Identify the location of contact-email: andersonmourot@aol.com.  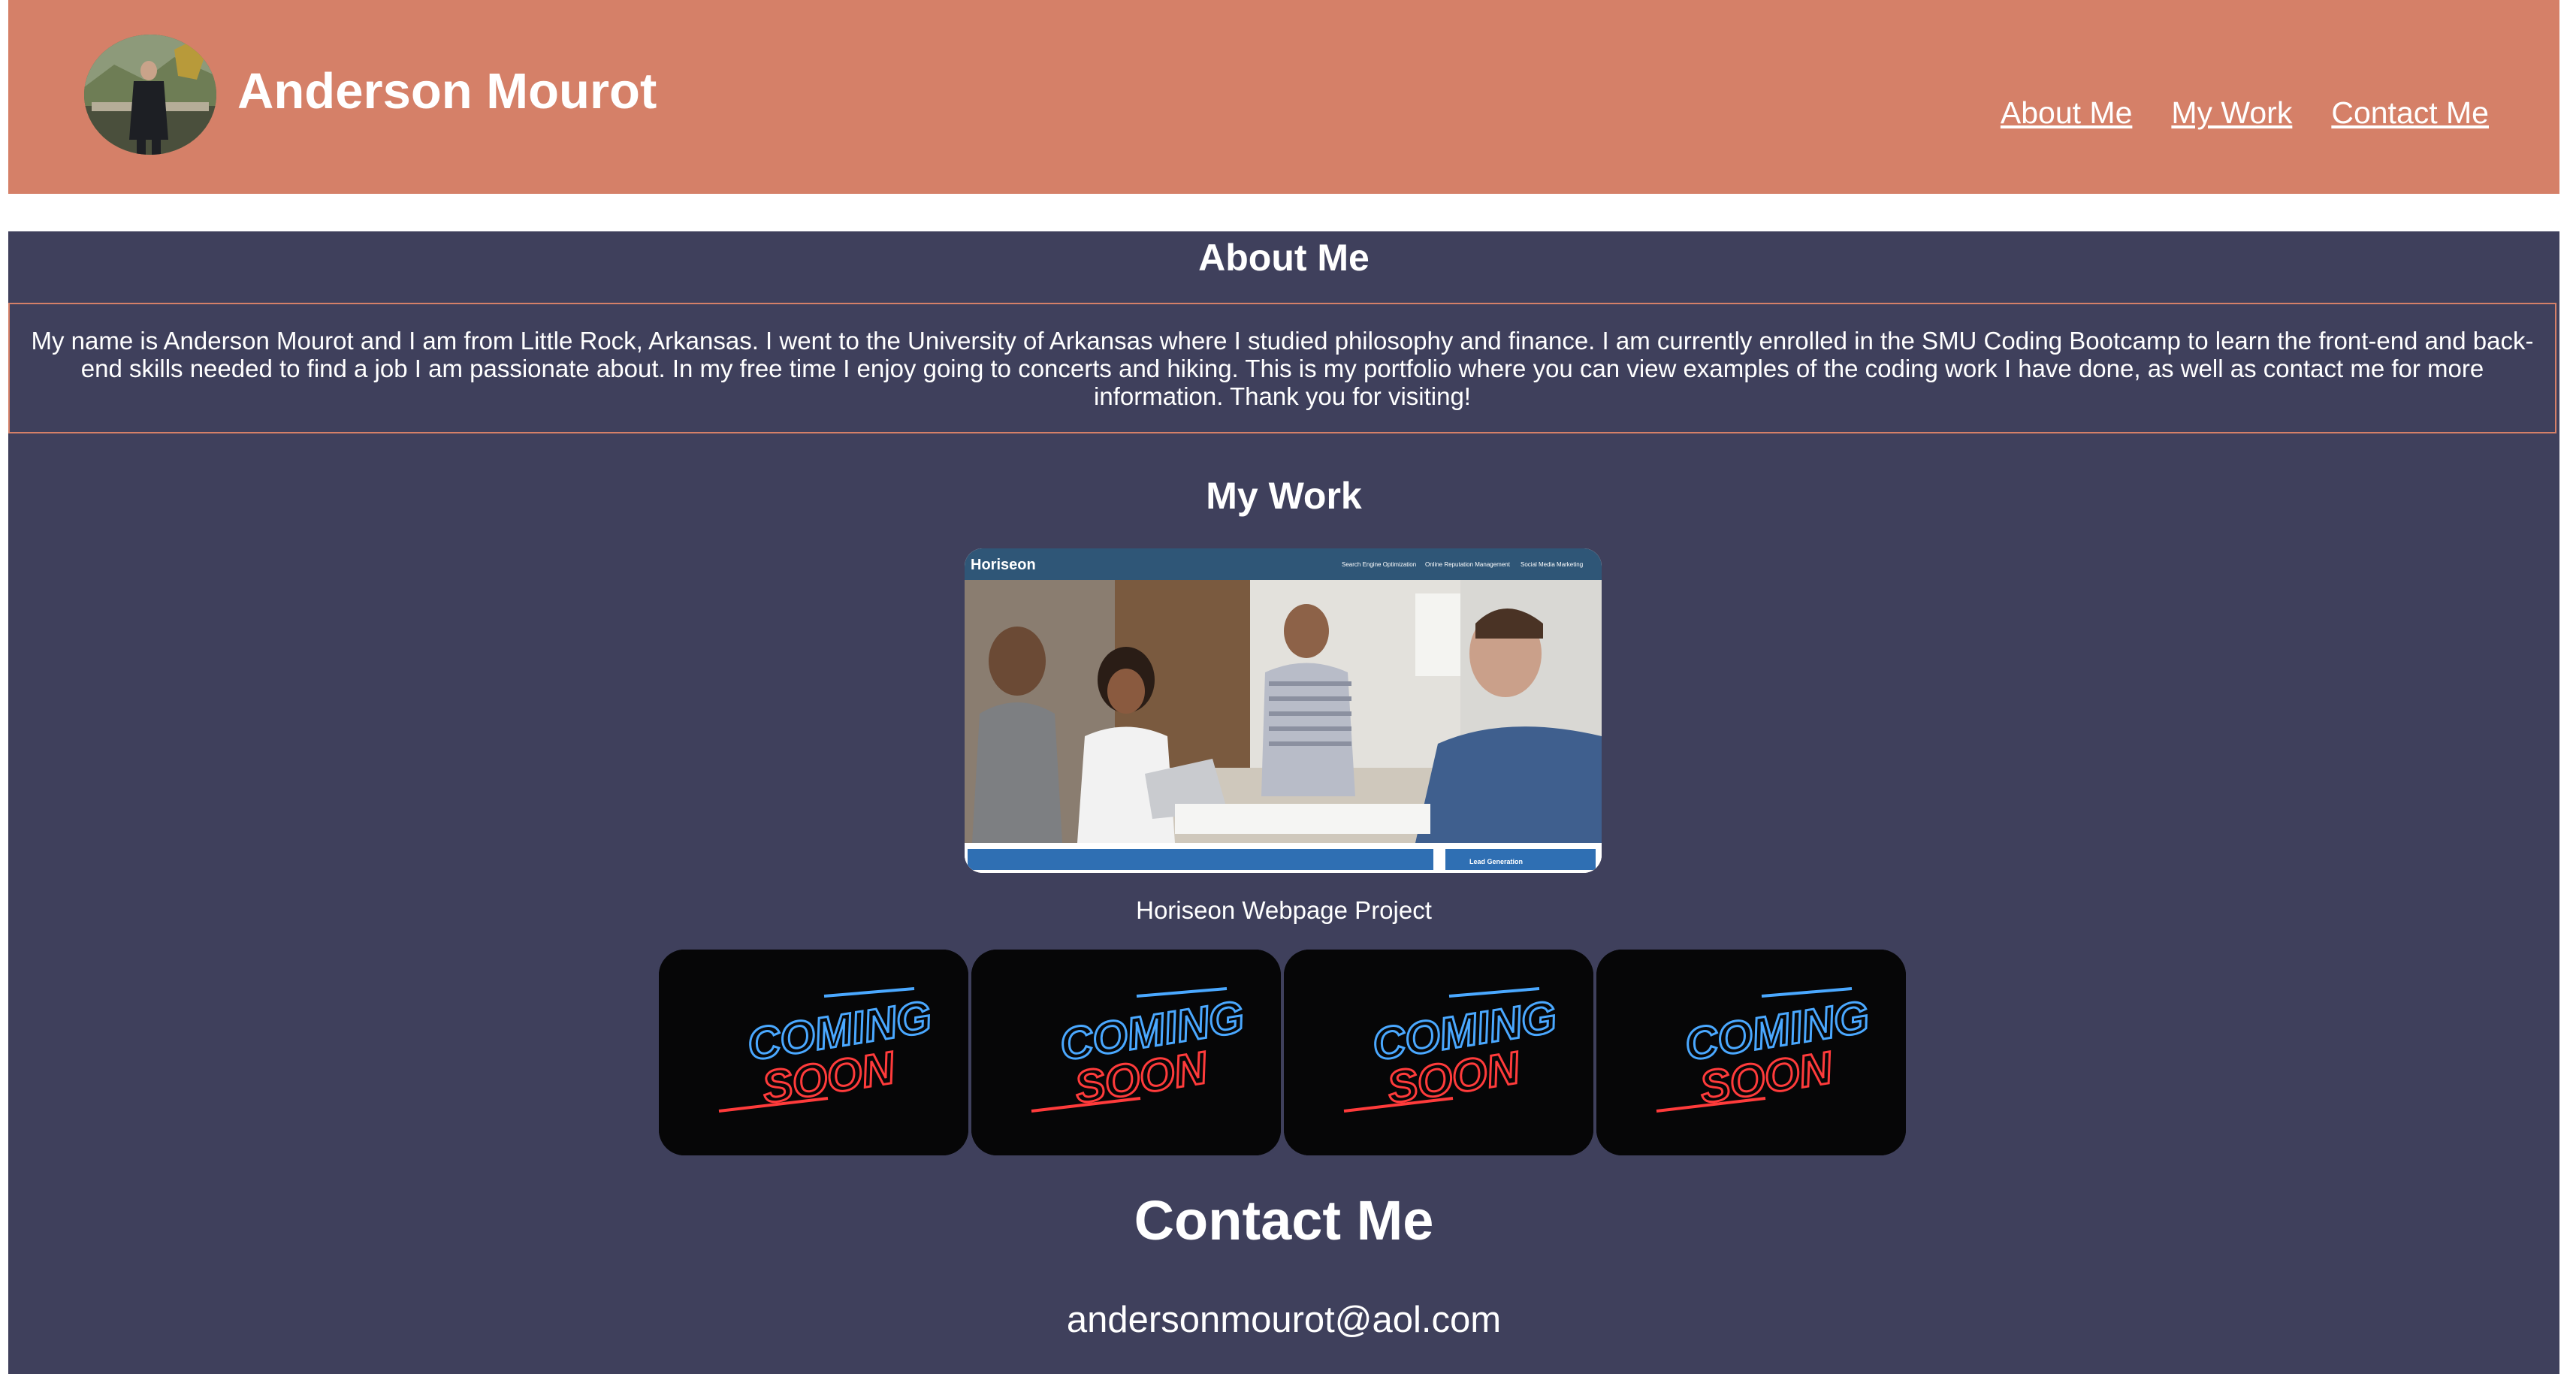
(1283, 1320).